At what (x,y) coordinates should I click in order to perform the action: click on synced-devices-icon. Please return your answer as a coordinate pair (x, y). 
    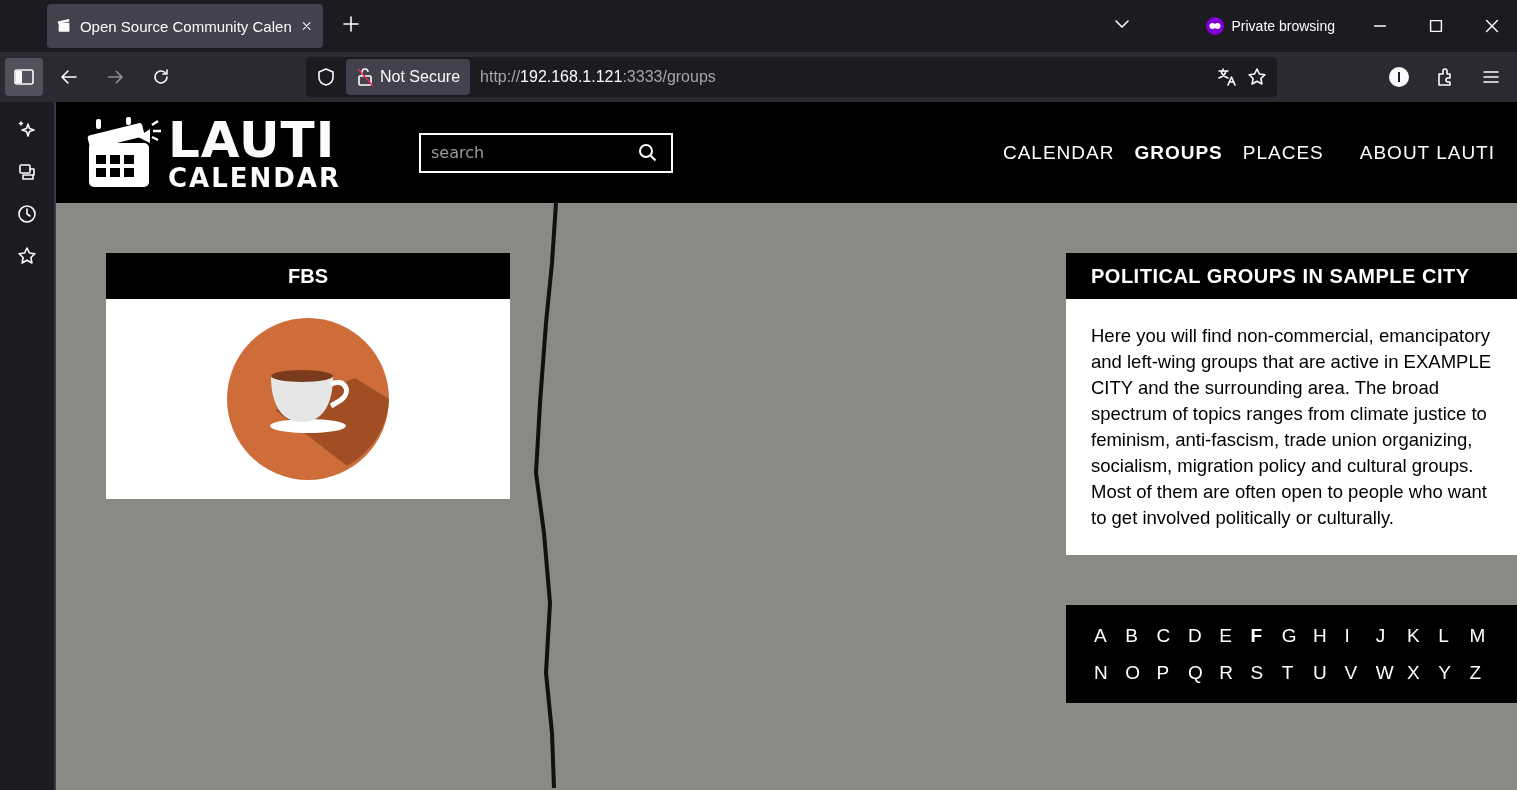
    Looking at the image, I should click on (27, 172).